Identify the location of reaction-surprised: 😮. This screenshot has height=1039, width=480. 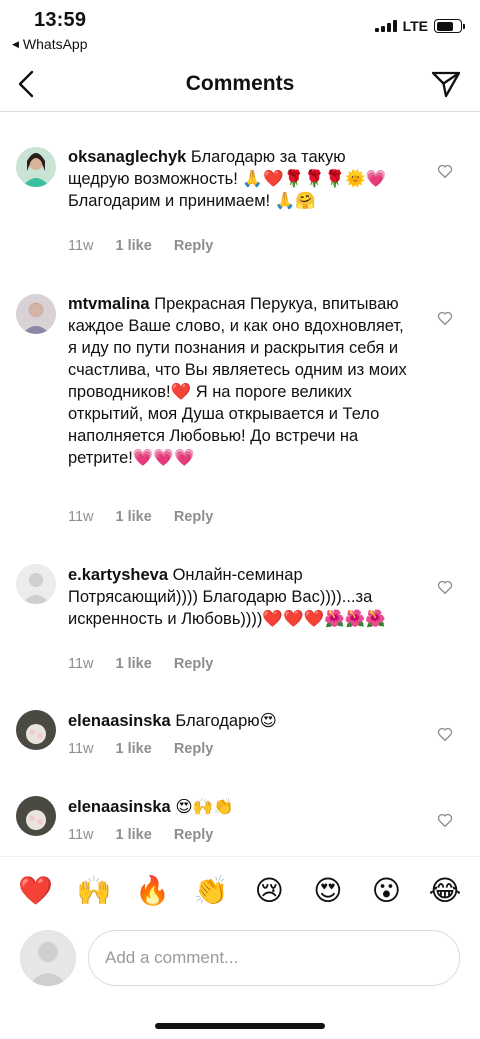
(386, 890).